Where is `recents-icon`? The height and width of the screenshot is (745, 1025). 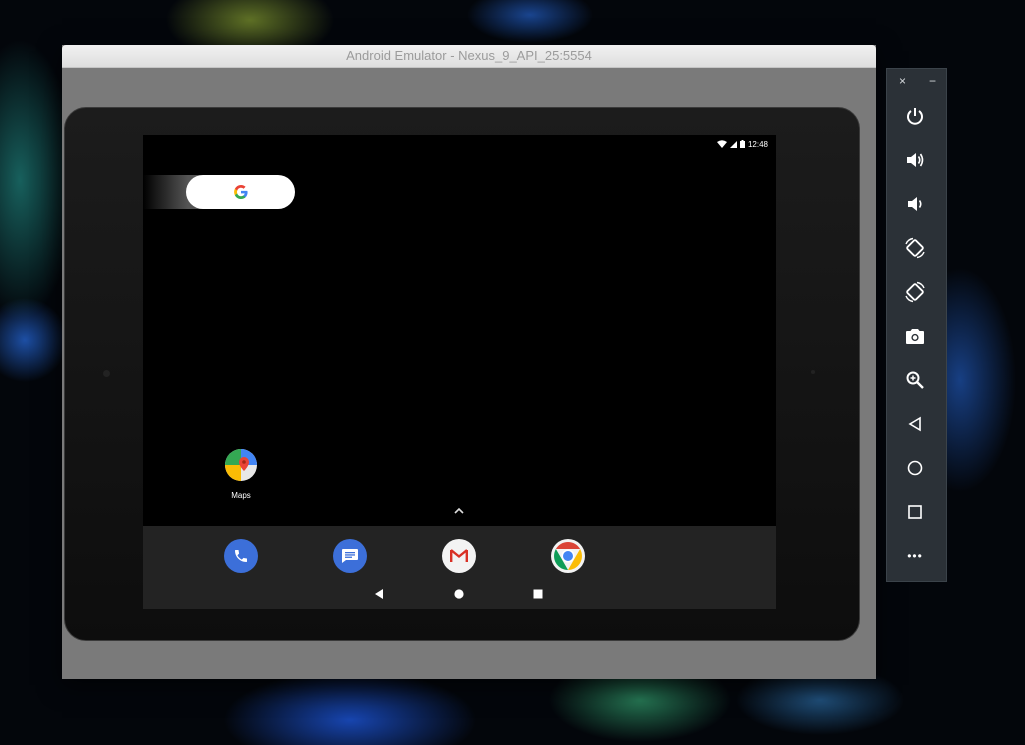
recents-icon is located at coordinates (538, 594).